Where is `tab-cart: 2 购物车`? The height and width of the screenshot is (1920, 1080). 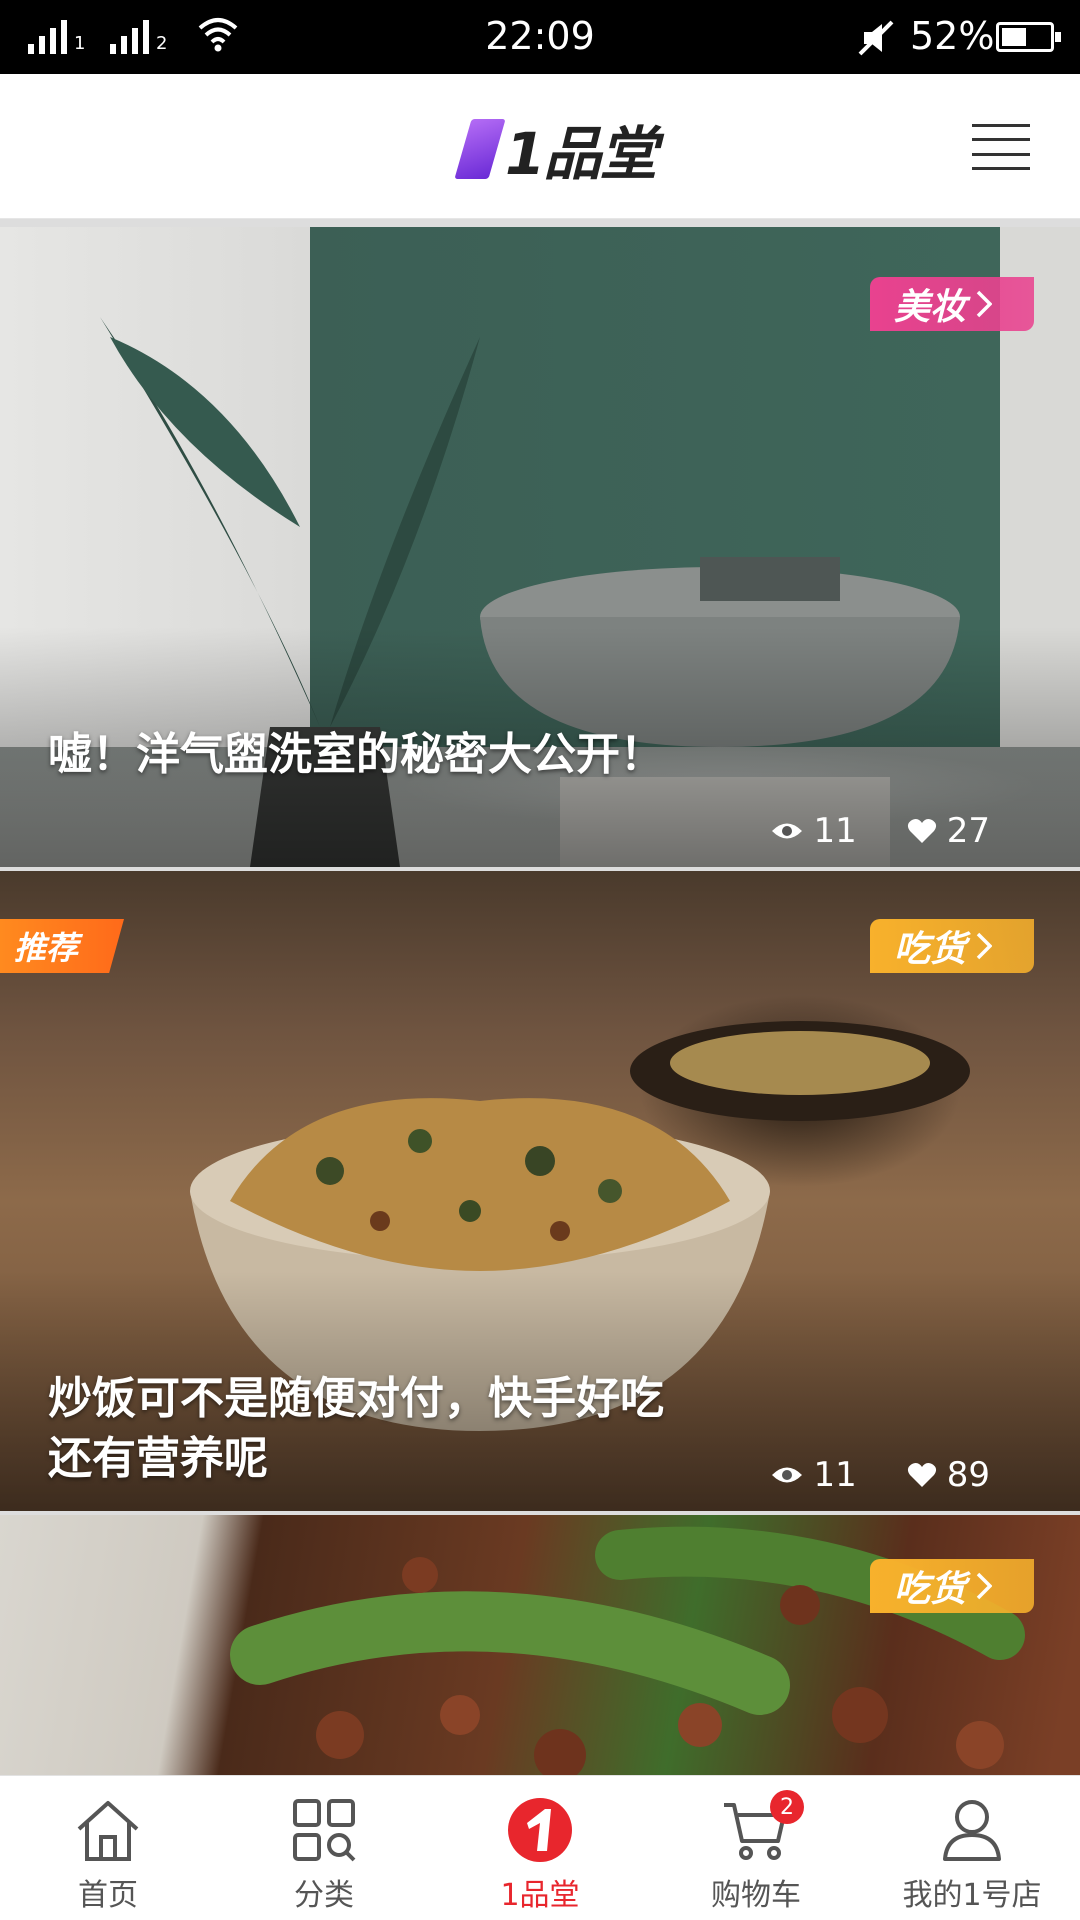 tab-cart: 2 购物车 is located at coordinates (756, 1848).